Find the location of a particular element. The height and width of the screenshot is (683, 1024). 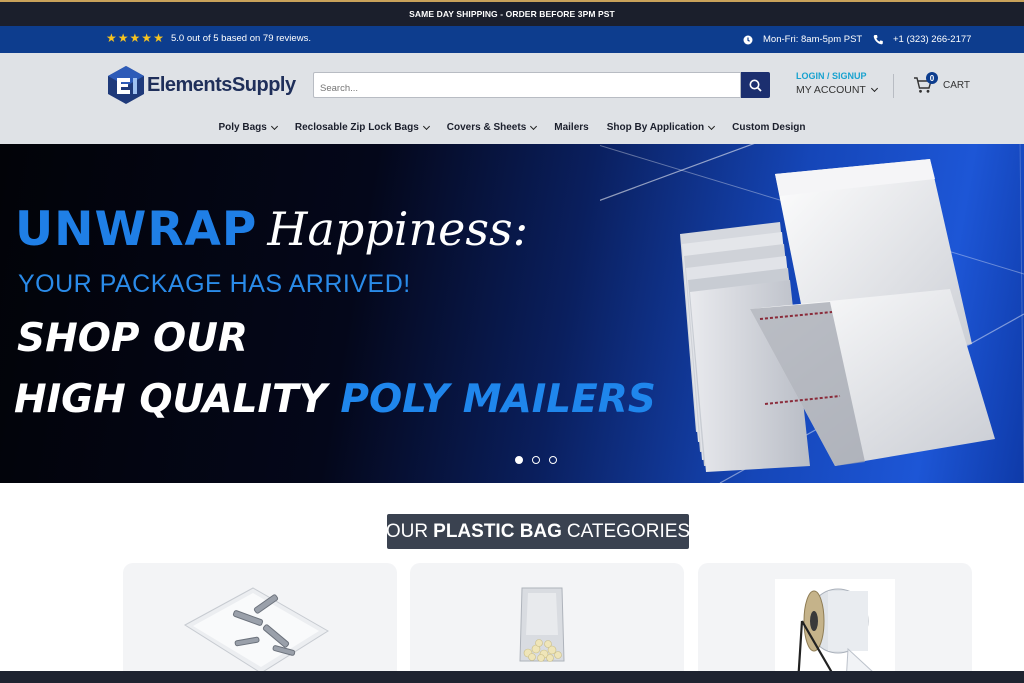

categories-heading-pre: OUR is located at coordinates (407, 531).